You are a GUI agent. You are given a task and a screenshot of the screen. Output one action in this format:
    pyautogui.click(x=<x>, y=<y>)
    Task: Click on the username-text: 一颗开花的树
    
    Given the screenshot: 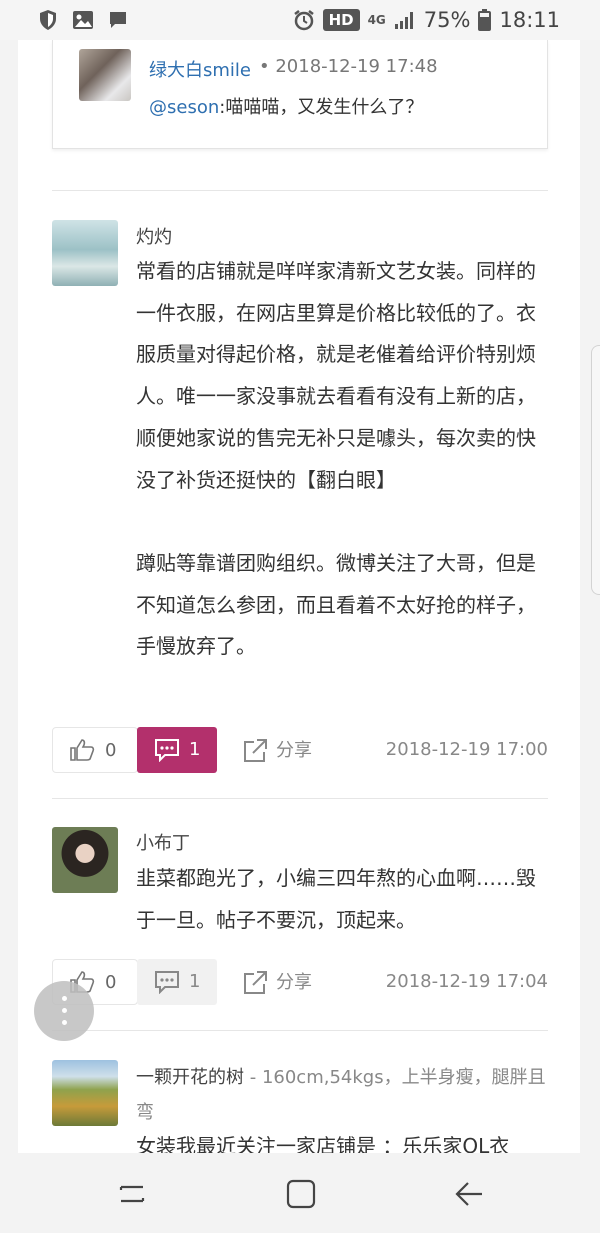 What is the action you would take?
    pyautogui.click(x=190, y=1077)
    